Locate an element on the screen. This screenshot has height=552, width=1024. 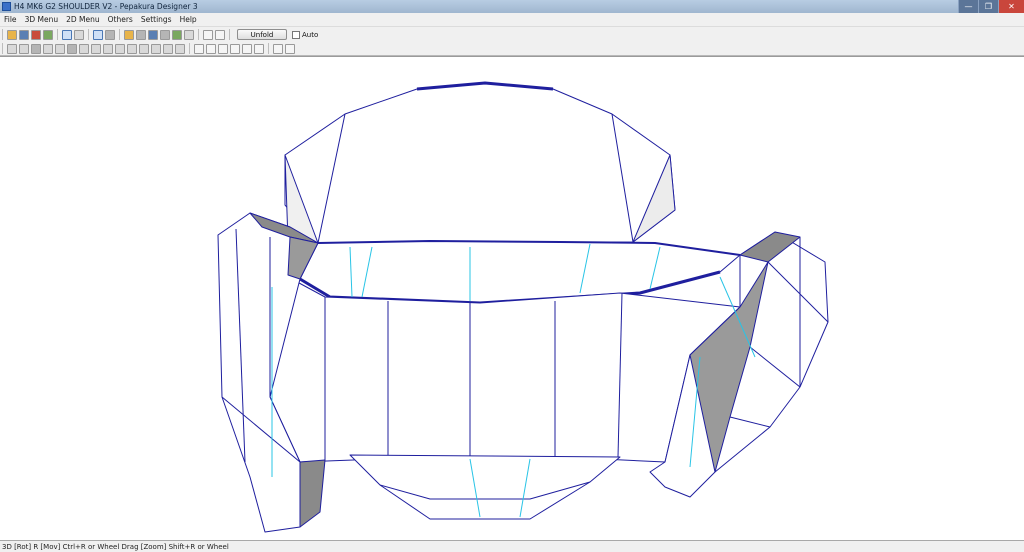
select-part-icon is located at coordinates (12, 48).